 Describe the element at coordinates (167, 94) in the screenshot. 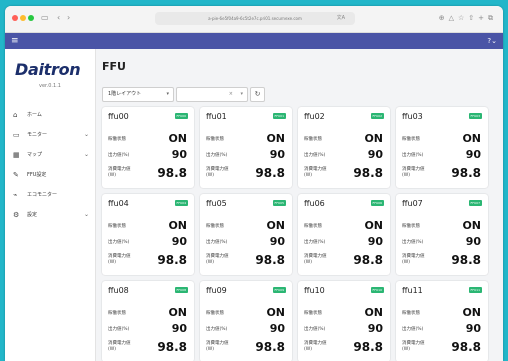

I see `chevron-down-icon: ▾` at that location.